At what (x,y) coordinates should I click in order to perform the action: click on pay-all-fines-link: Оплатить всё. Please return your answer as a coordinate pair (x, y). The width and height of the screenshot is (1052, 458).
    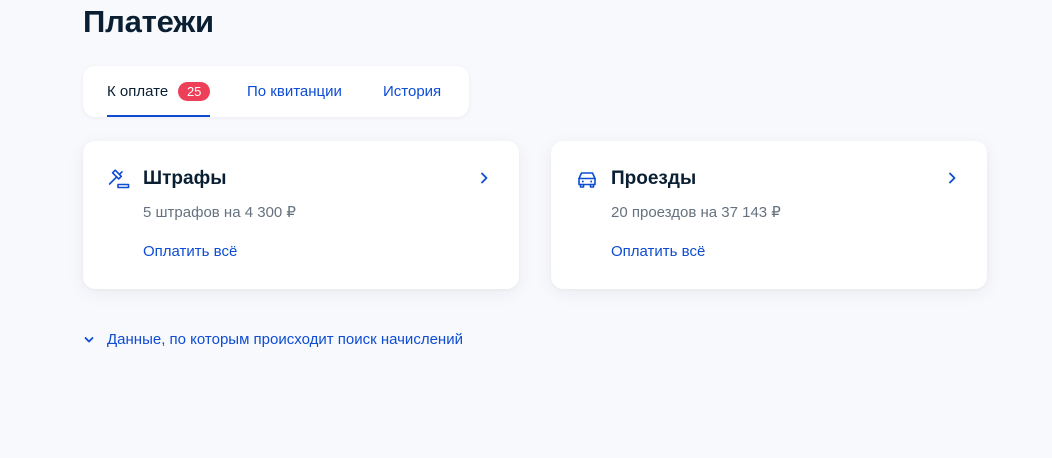
    Looking at the image, I should click on (190, 252).